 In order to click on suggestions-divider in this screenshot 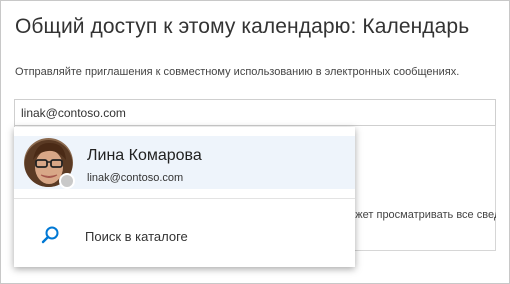, I will do `click(184, 198)`.